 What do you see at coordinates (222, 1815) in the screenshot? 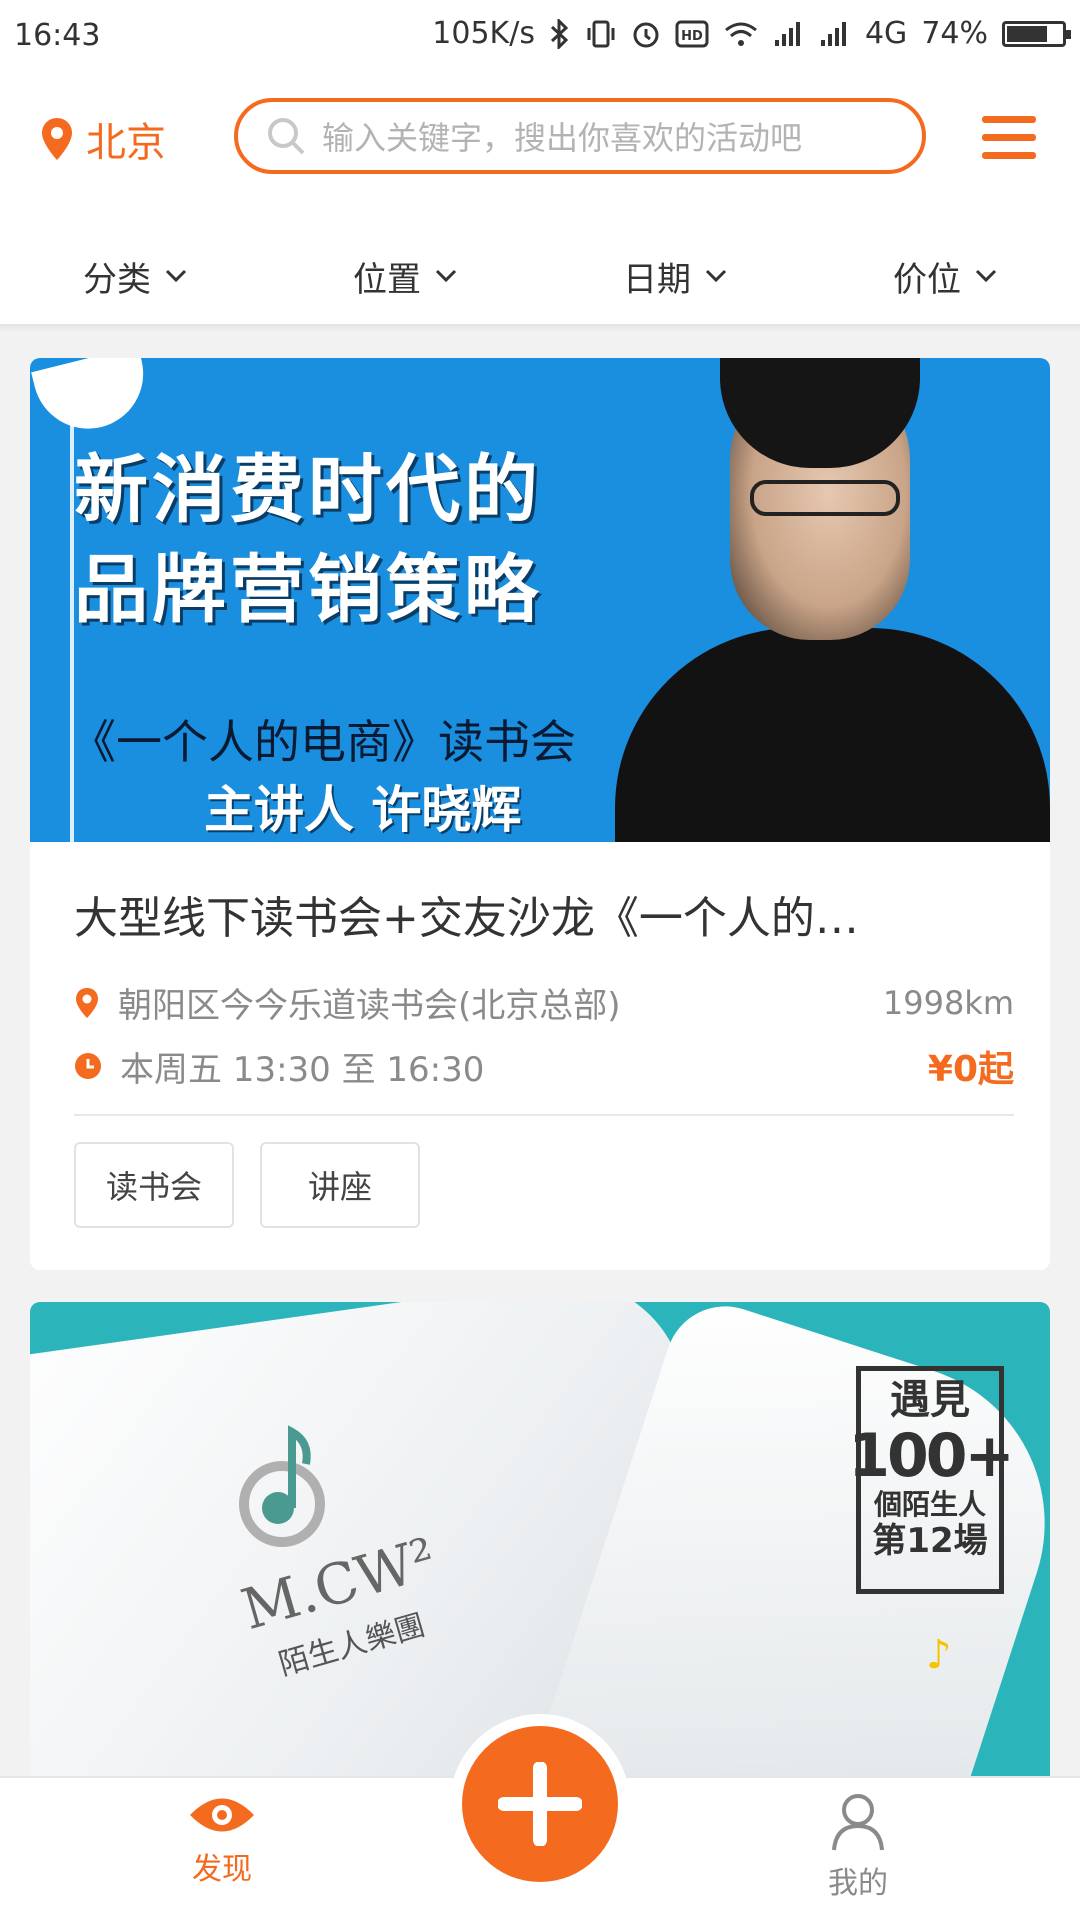
I see `eye-icon` at bounding box center [222, 1815].